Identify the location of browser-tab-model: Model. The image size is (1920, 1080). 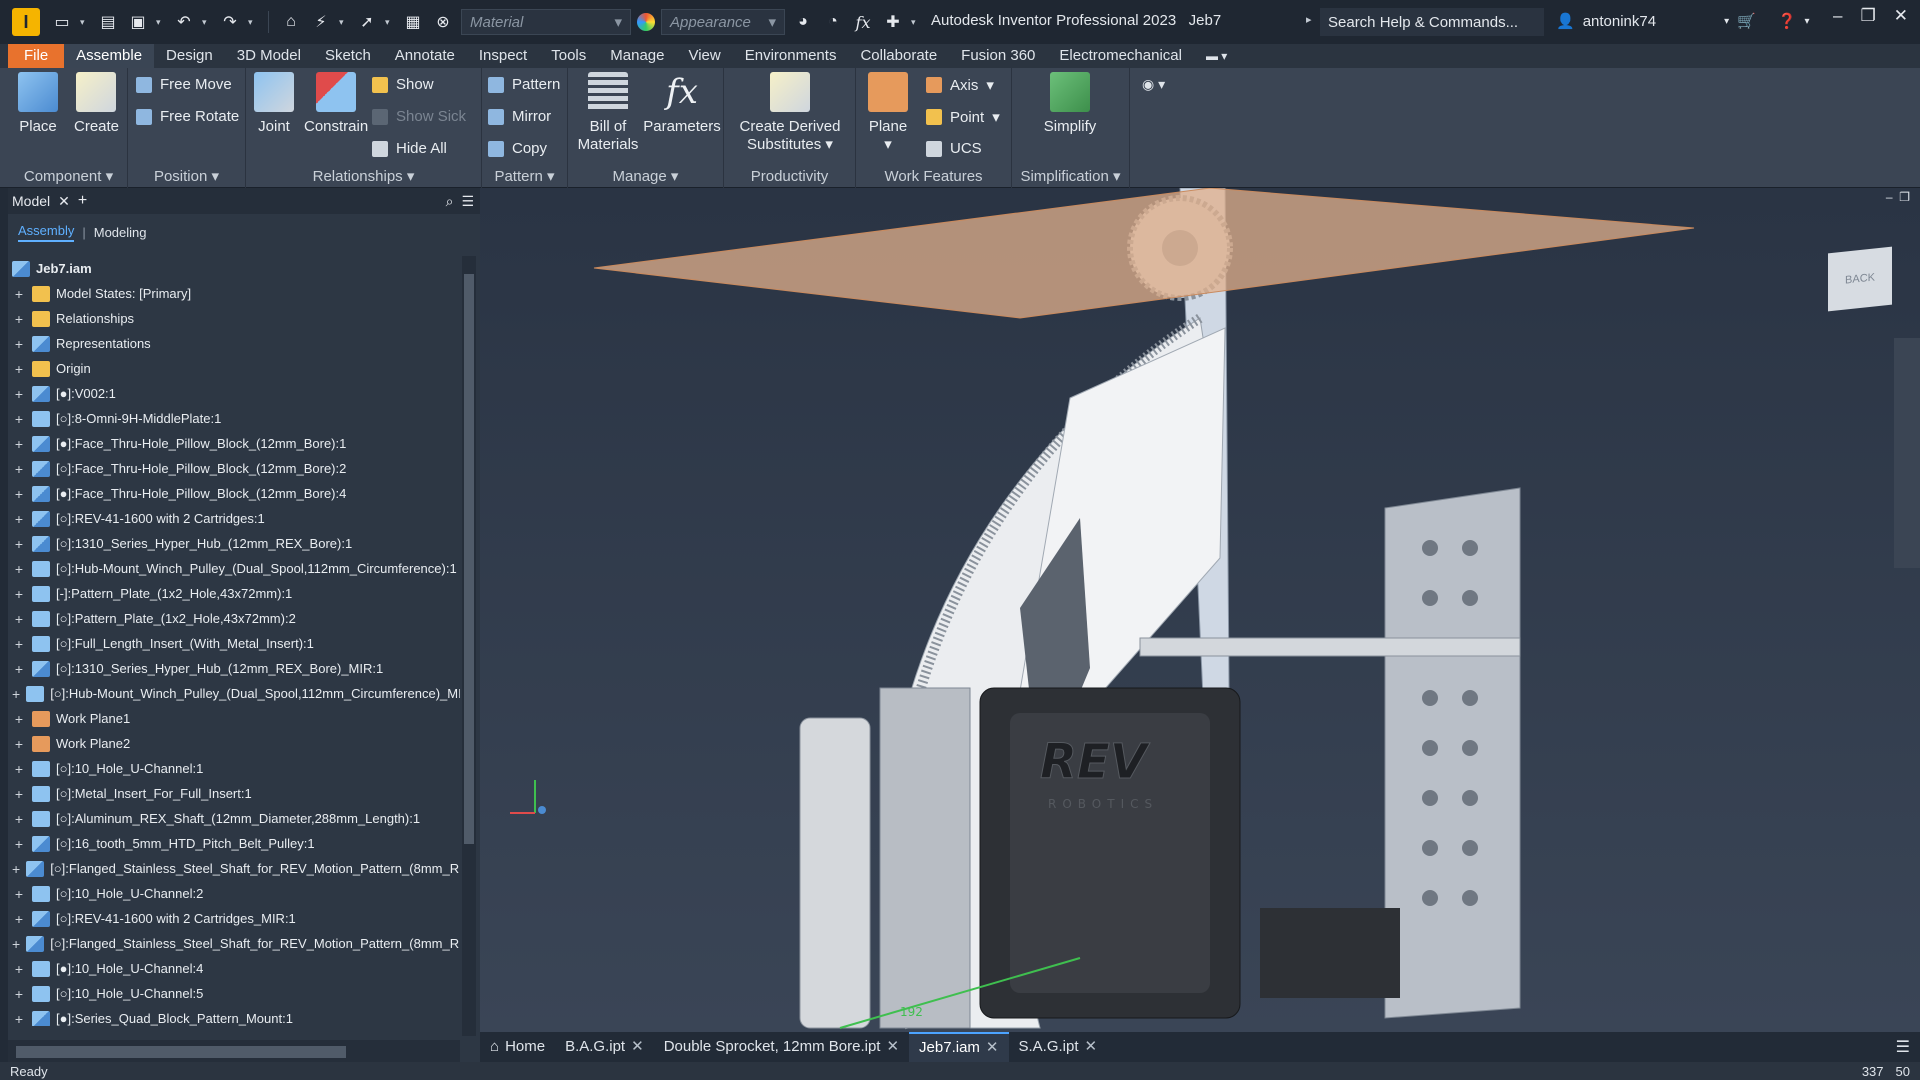
(31, 201).